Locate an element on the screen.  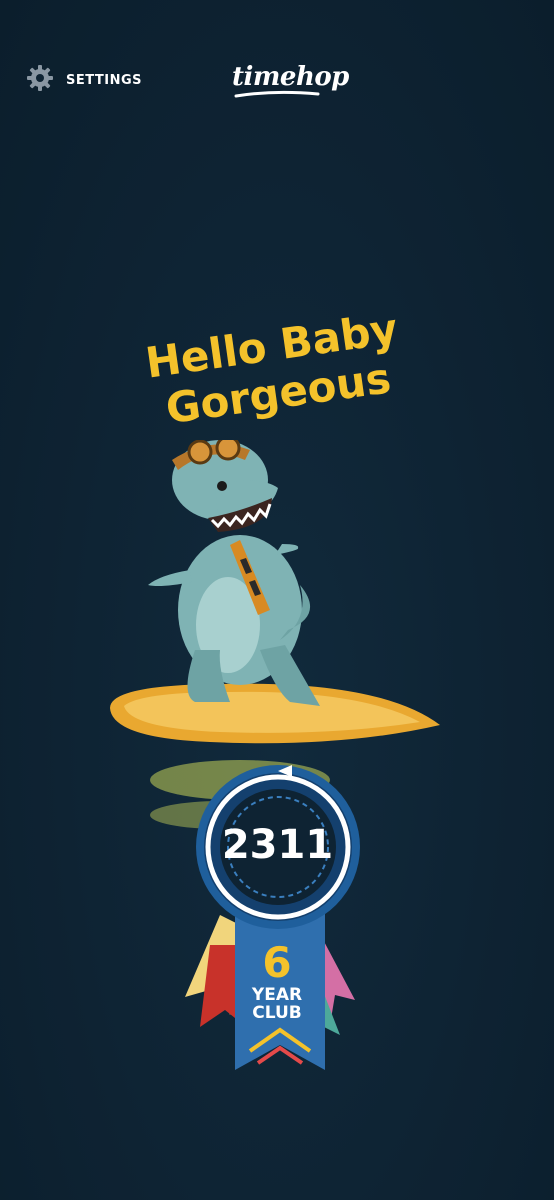
club-club-label: CLUB is located at coordinates (277, 1013).